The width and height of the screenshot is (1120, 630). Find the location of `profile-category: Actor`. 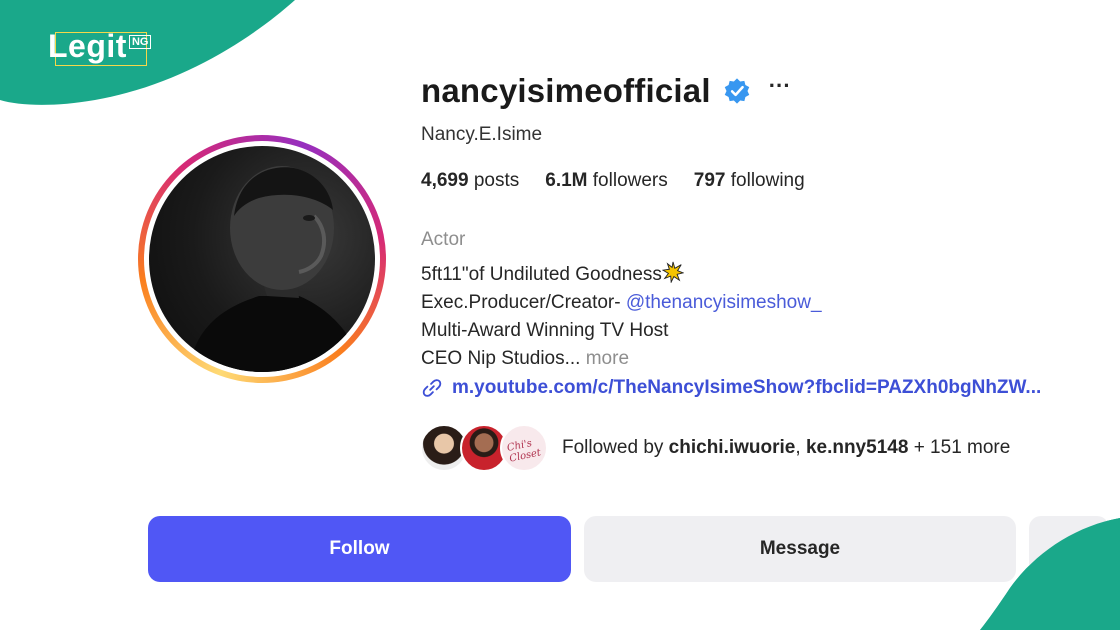

profile-category: Actor is located at coordinates (443, 239).